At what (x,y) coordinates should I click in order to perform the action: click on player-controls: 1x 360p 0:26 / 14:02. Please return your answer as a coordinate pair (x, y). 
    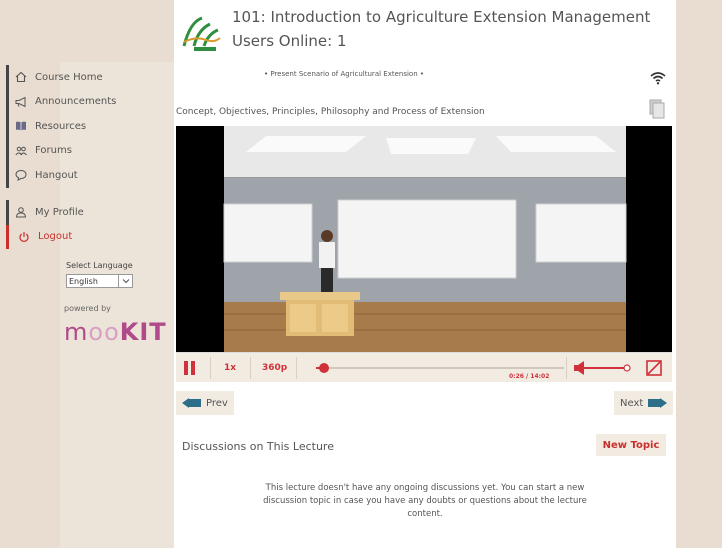
    Looking at the image, I should click on (424, 367).